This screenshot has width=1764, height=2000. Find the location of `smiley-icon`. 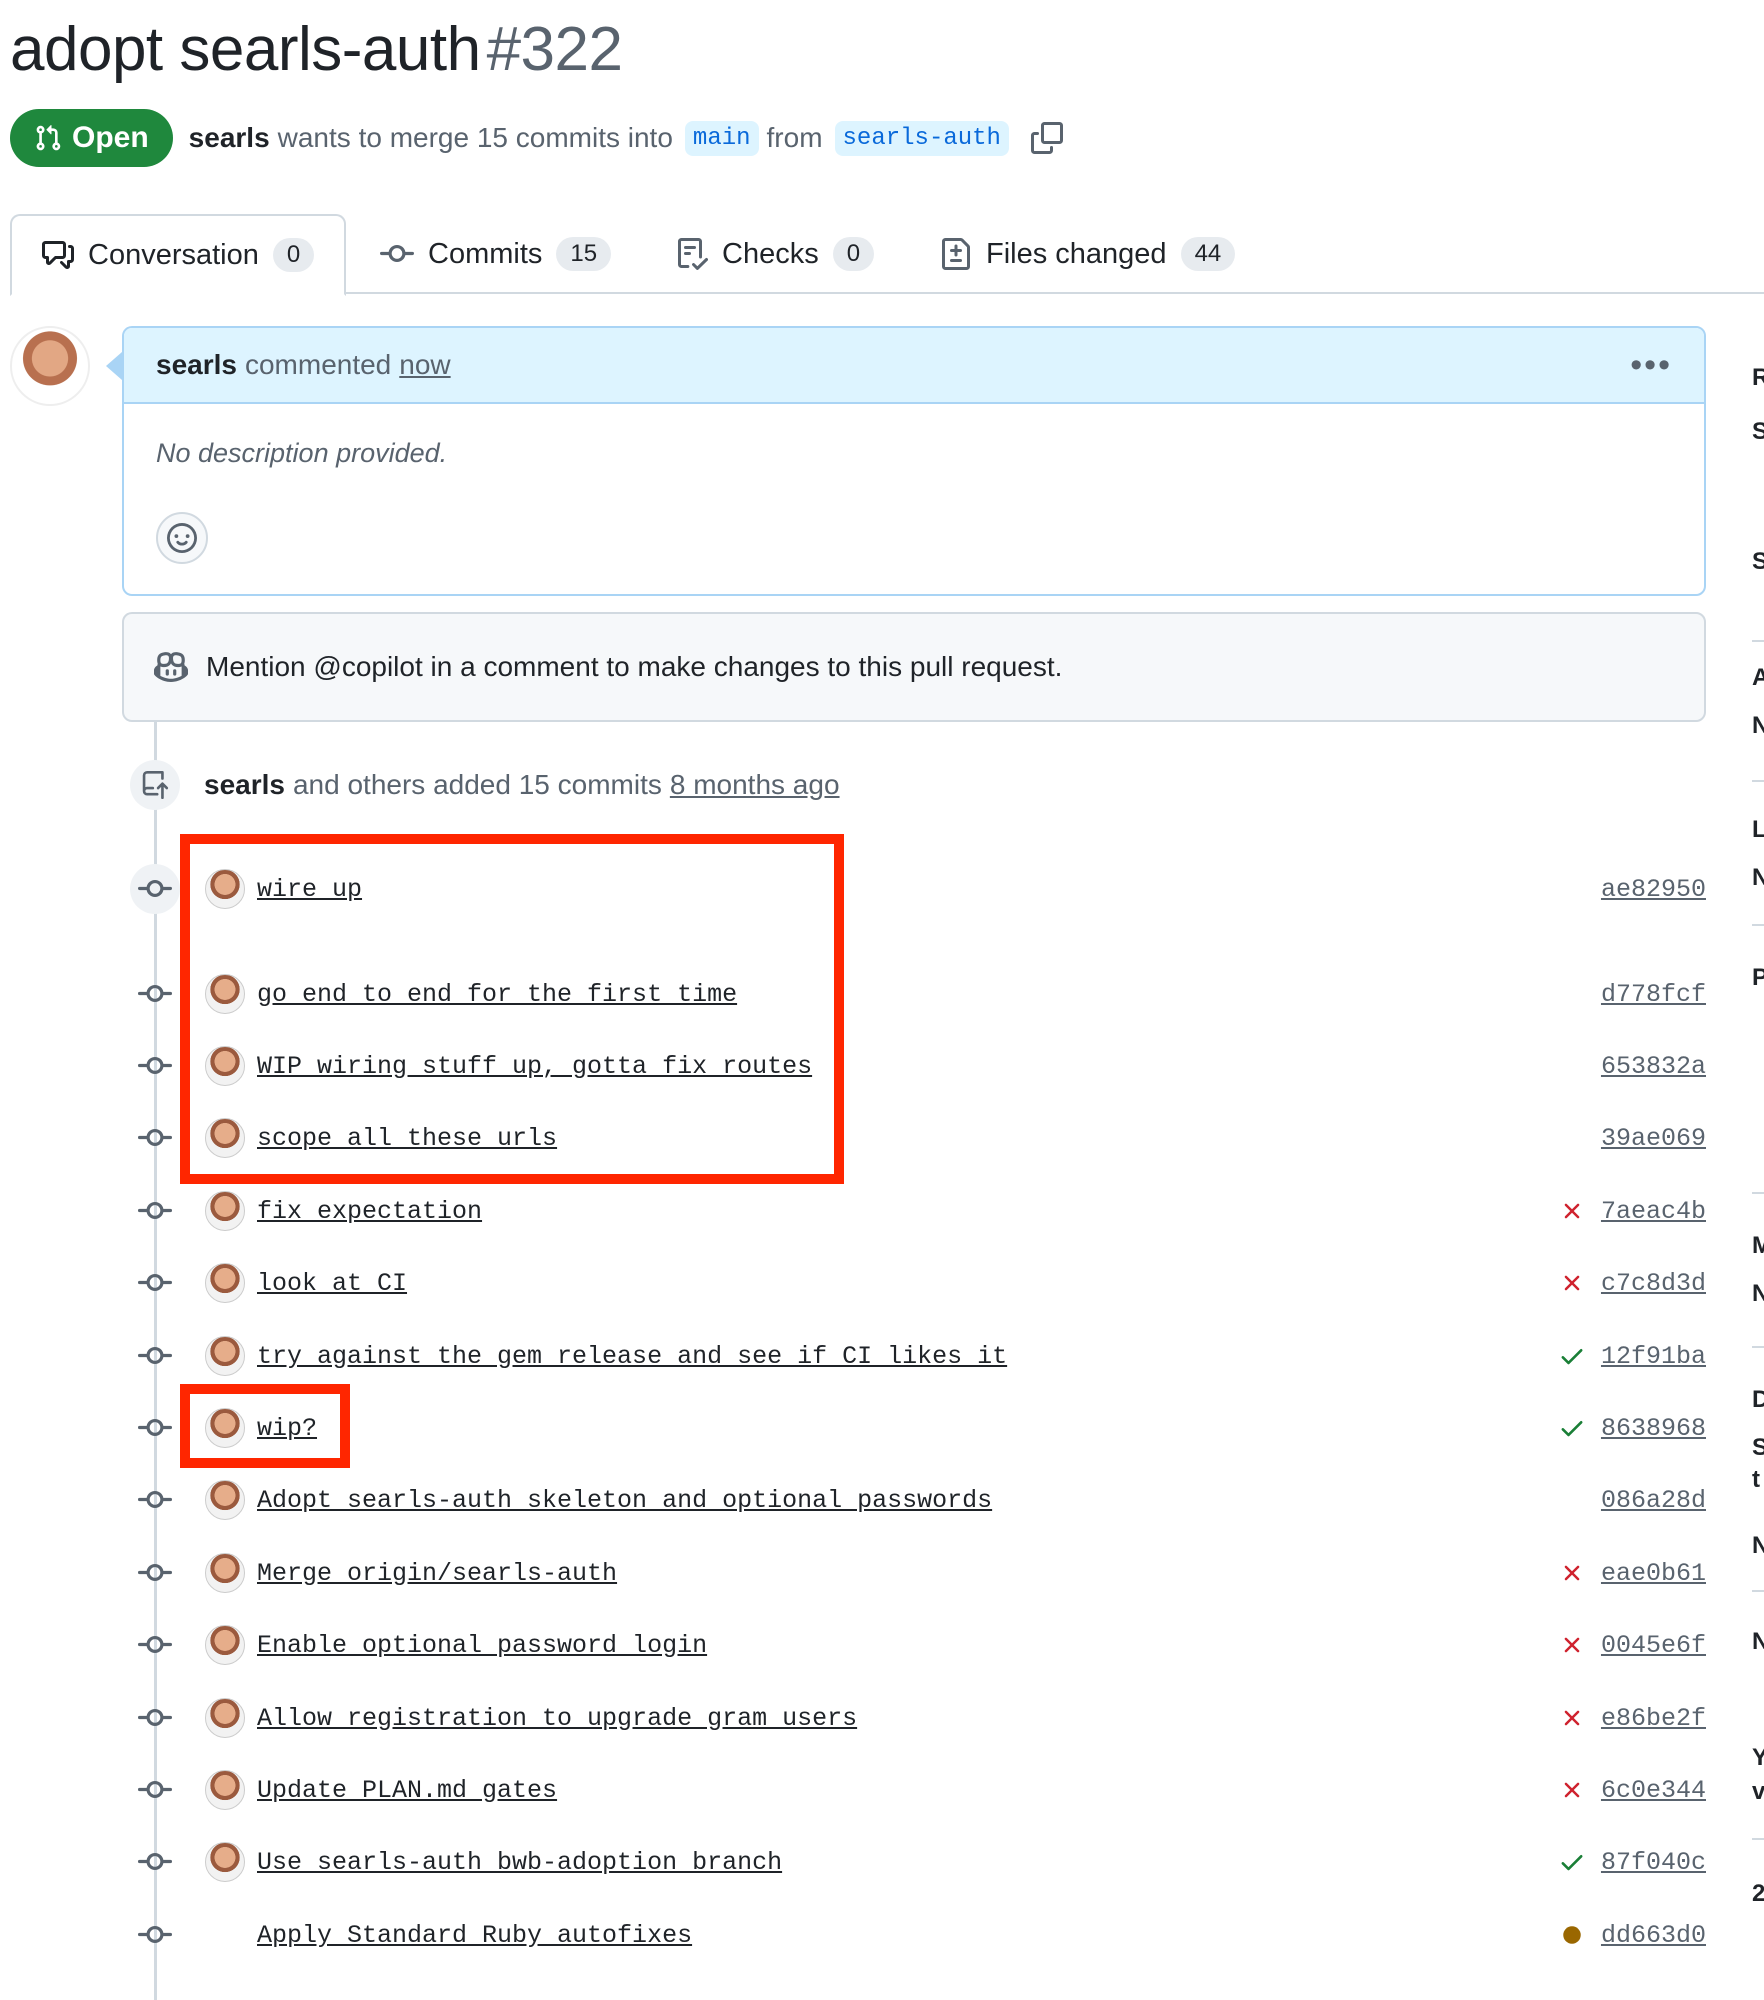

smiley-icon is located at coordinates (182, 538).